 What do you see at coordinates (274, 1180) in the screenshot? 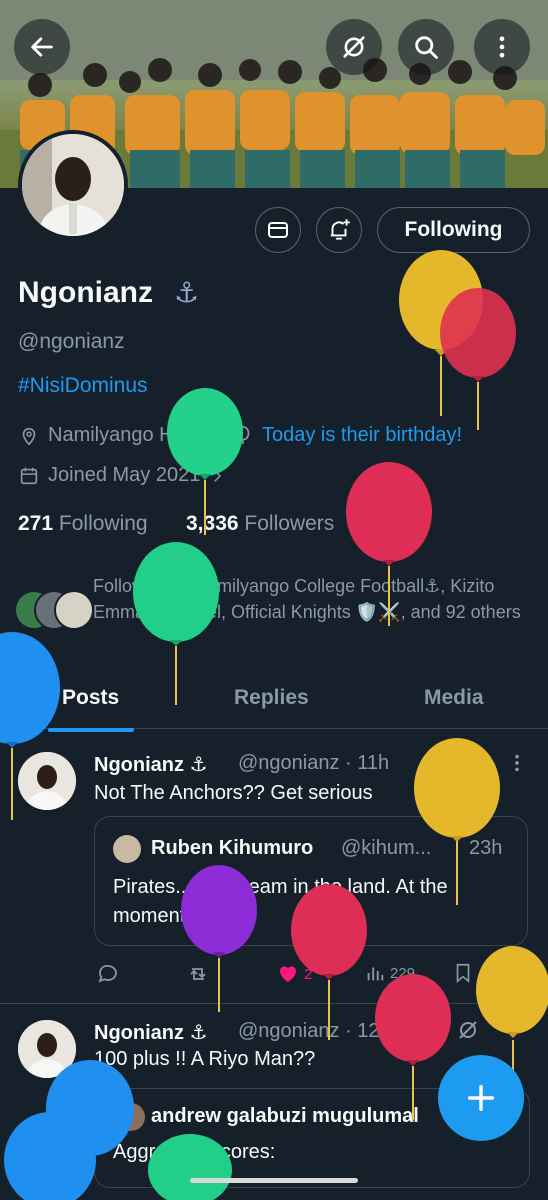
I see `home-indicator` at bounding box center [274, 1180].